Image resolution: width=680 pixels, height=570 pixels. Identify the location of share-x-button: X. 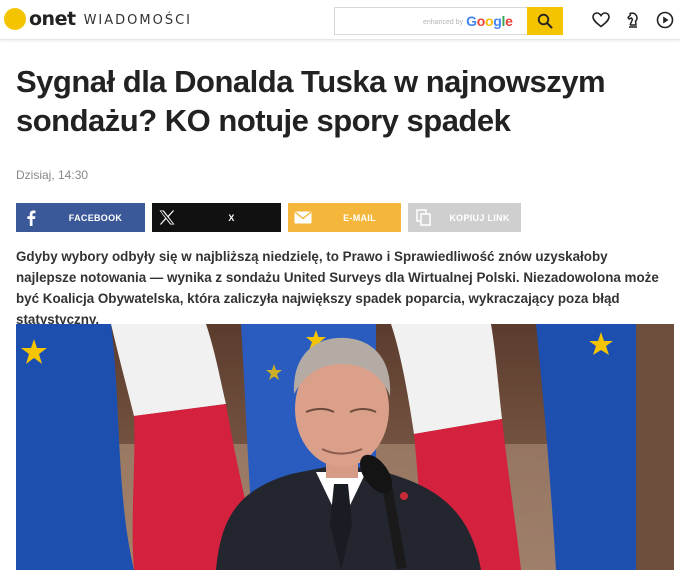
(216, 217).